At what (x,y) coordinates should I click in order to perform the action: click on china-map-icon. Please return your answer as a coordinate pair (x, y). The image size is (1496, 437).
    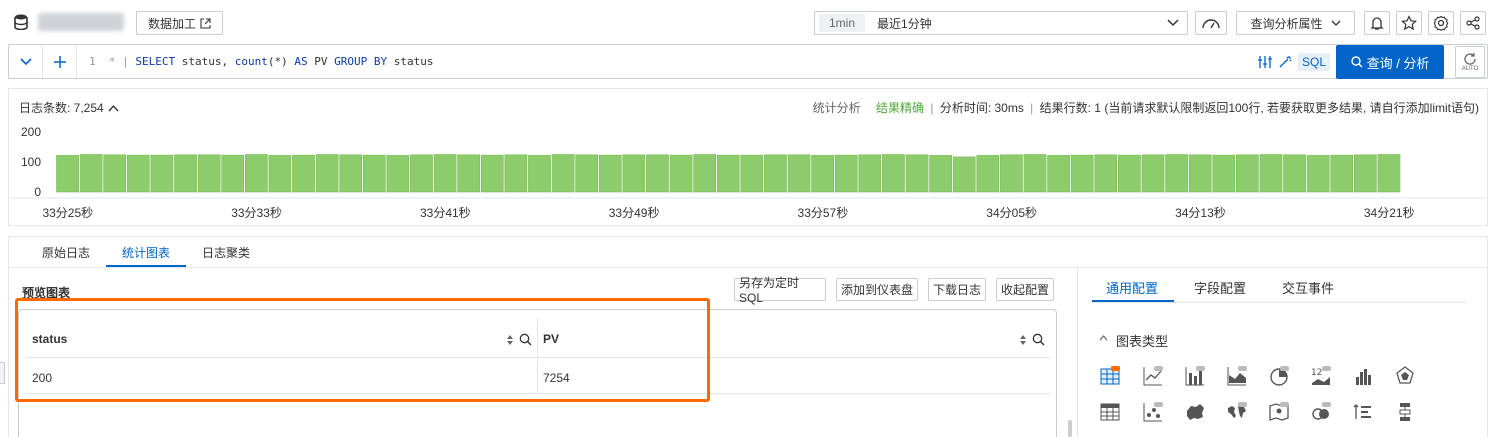
    Looking at the image, I should click on (1195, 412).